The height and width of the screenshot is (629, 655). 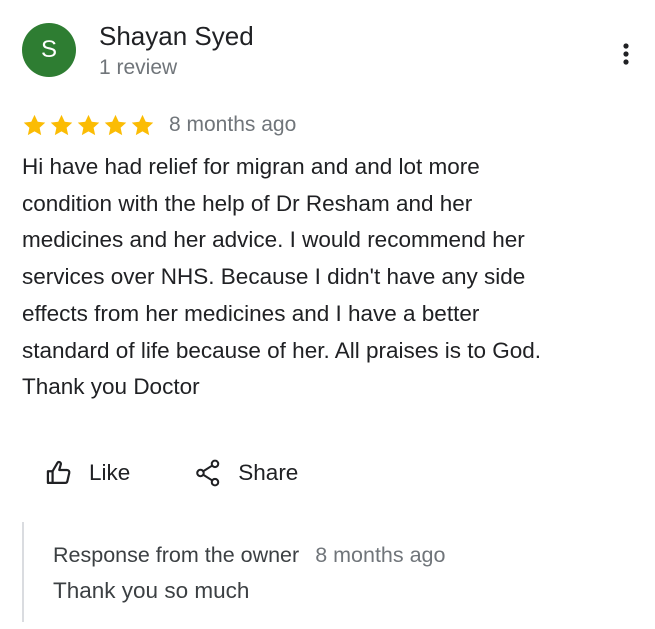 I want to click on share-button: Share, so click(x=246, y=473).